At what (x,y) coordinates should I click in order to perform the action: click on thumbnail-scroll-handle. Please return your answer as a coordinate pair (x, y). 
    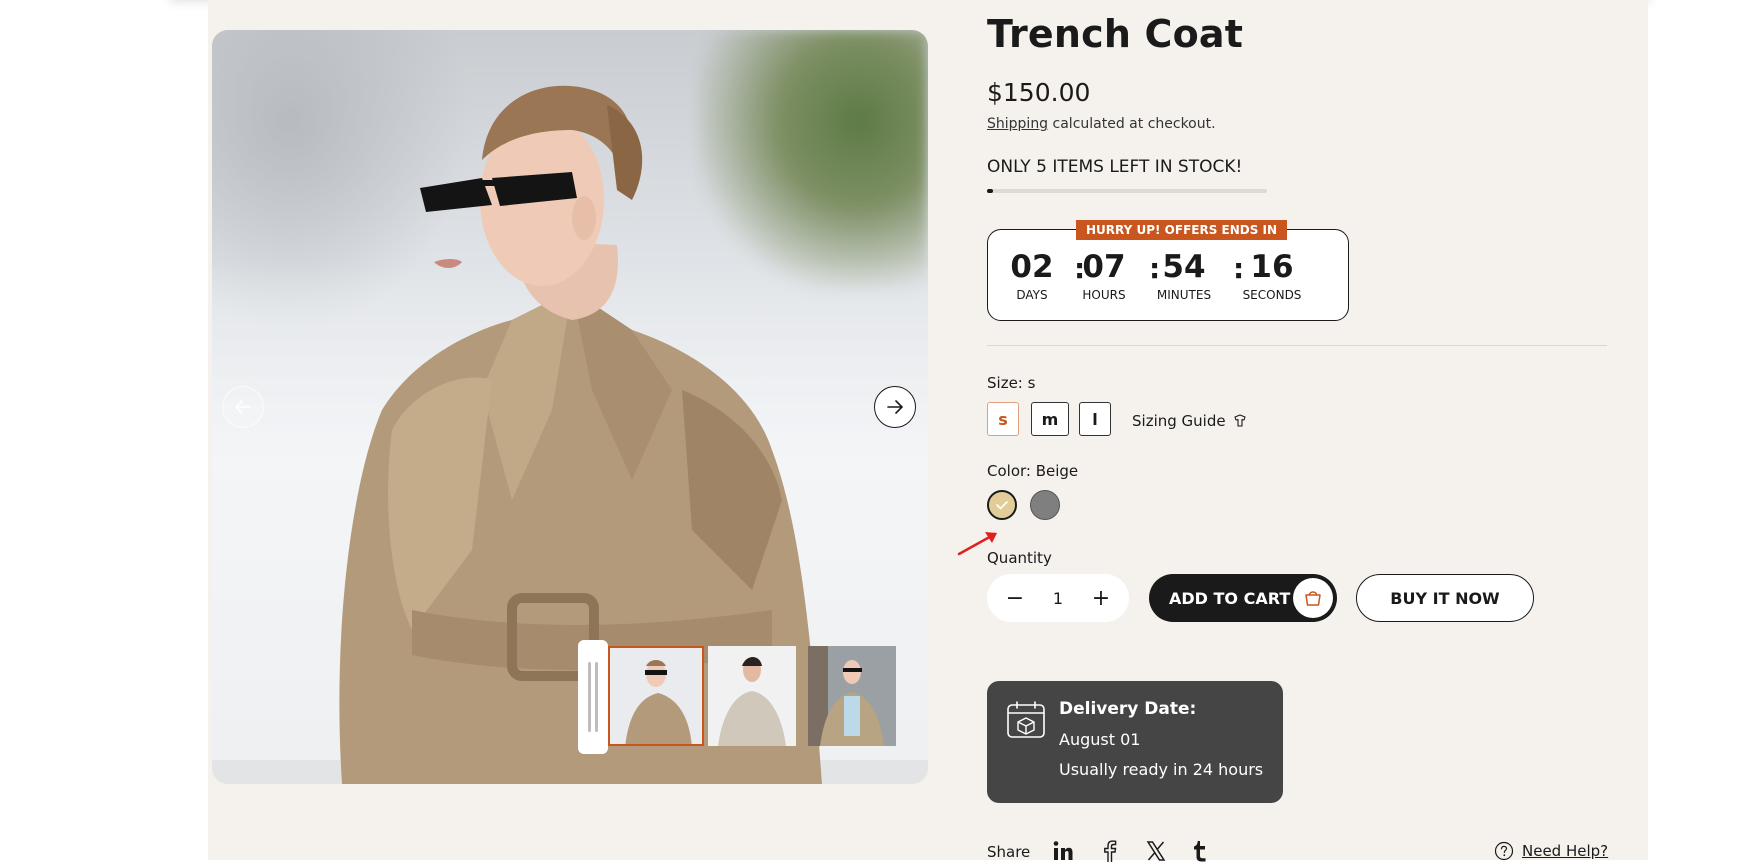
    Looking at the image, I should click on (593, 697).